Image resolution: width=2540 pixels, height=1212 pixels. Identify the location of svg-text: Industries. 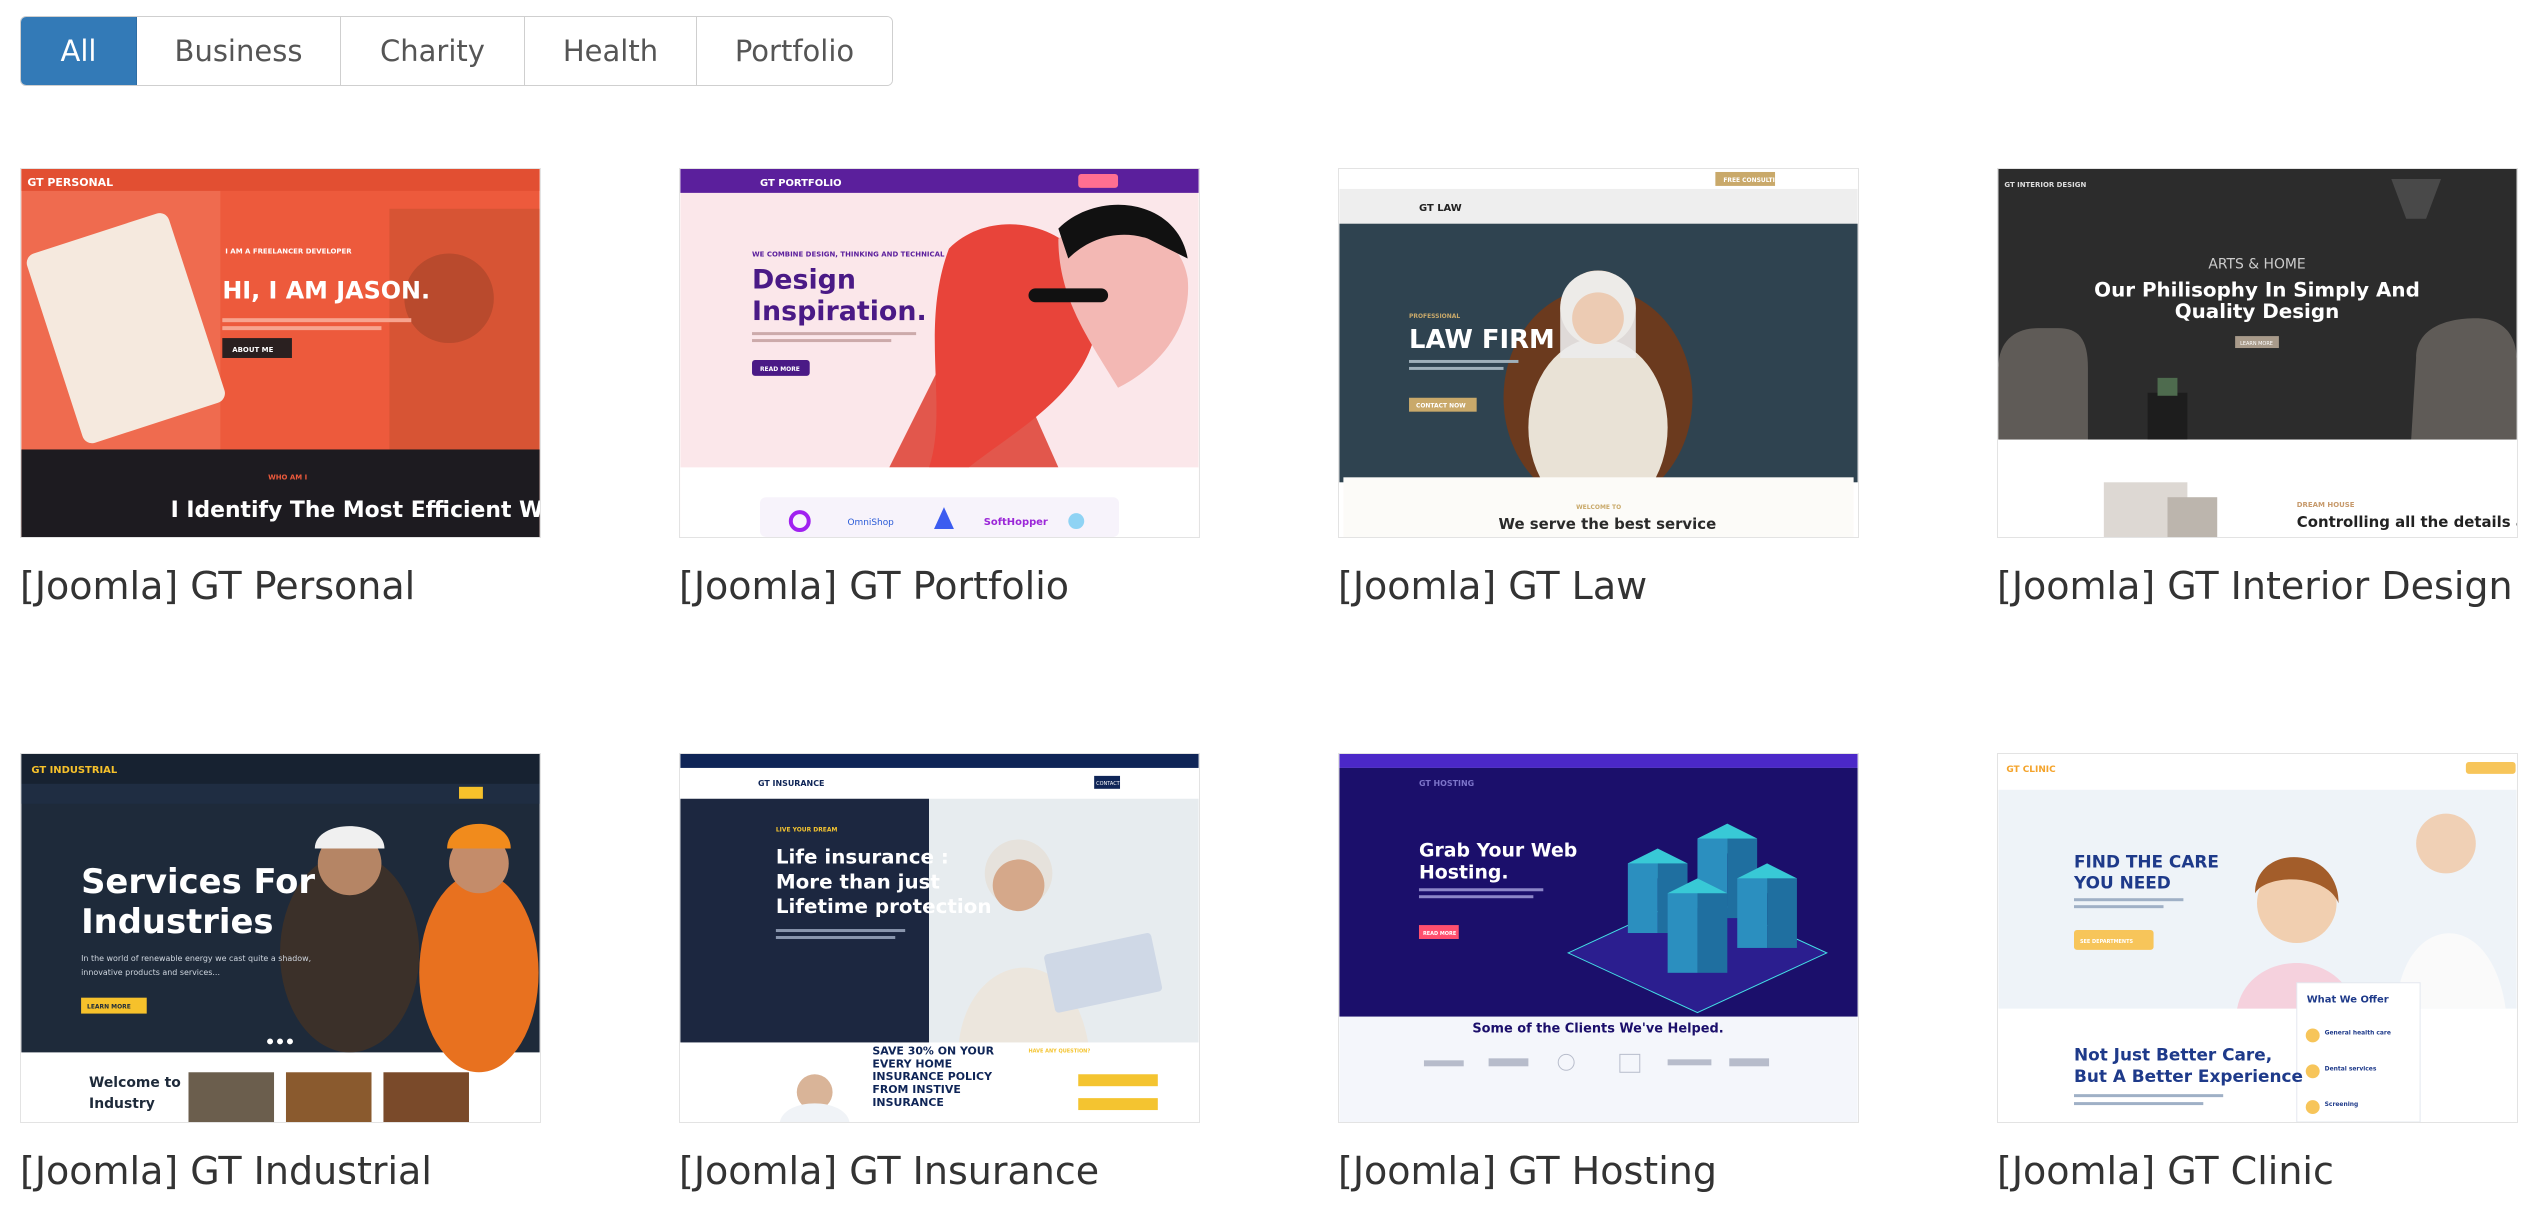
(177, 921).